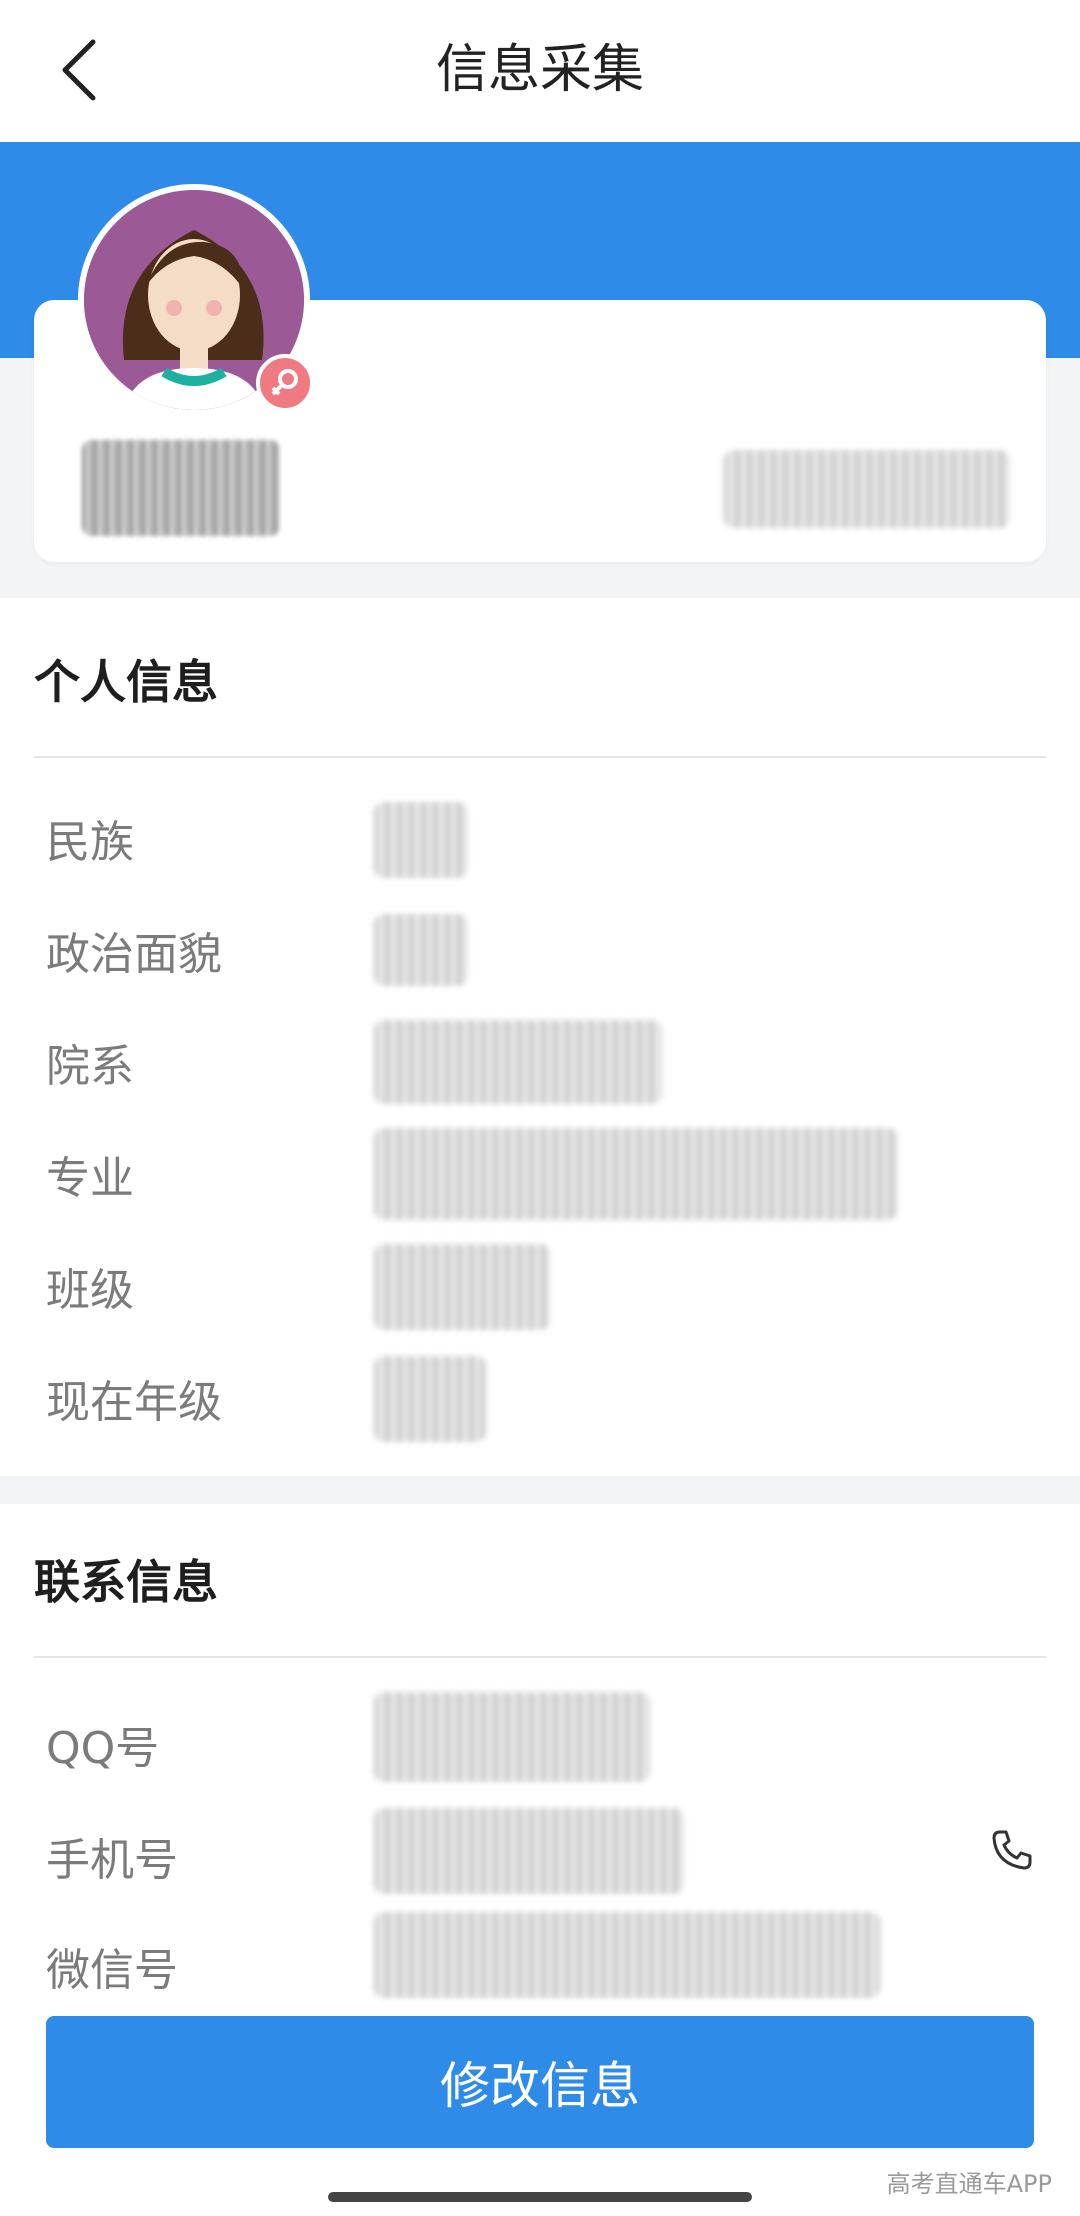 This screenshot has width=1080, height=2216. What do you see at coordinates (1012, 1850) in the screenshot?
I see `phone-icon` at bounding box center [1012, 1850].